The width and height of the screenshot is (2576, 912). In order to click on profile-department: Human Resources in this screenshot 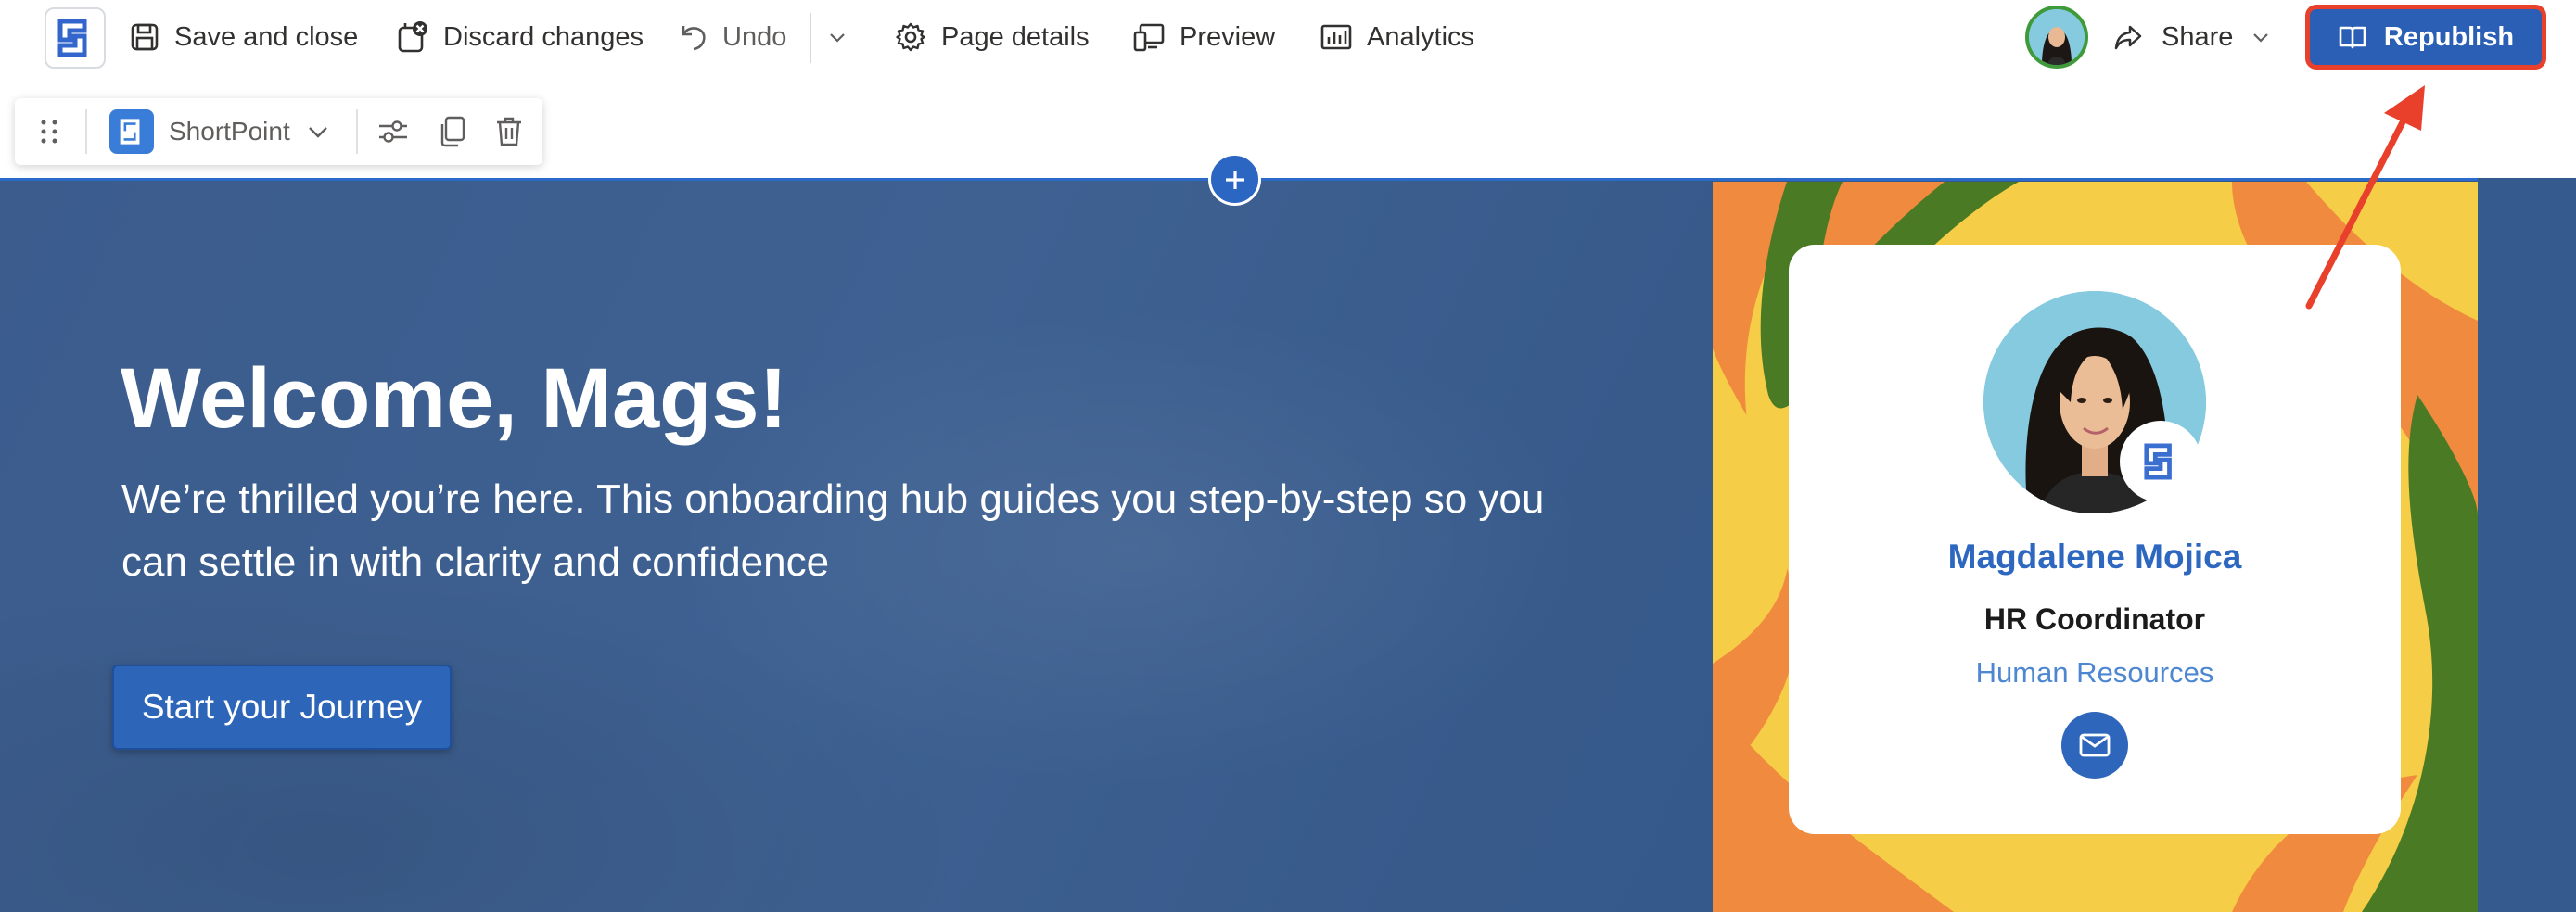, I will do `click(2094, 672)`.